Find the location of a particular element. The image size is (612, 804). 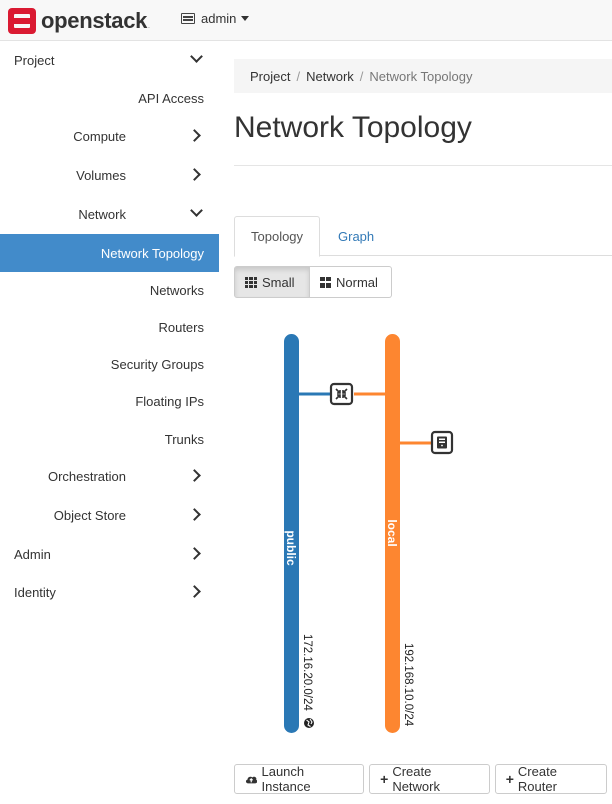

sidebar-item-label: Object Store is located at coordinates (89, 515).